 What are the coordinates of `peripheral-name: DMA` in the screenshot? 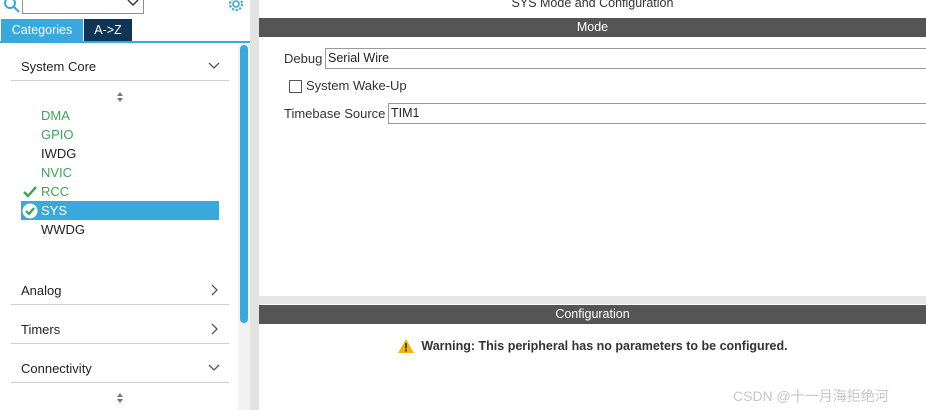 It's located at (55, 115).